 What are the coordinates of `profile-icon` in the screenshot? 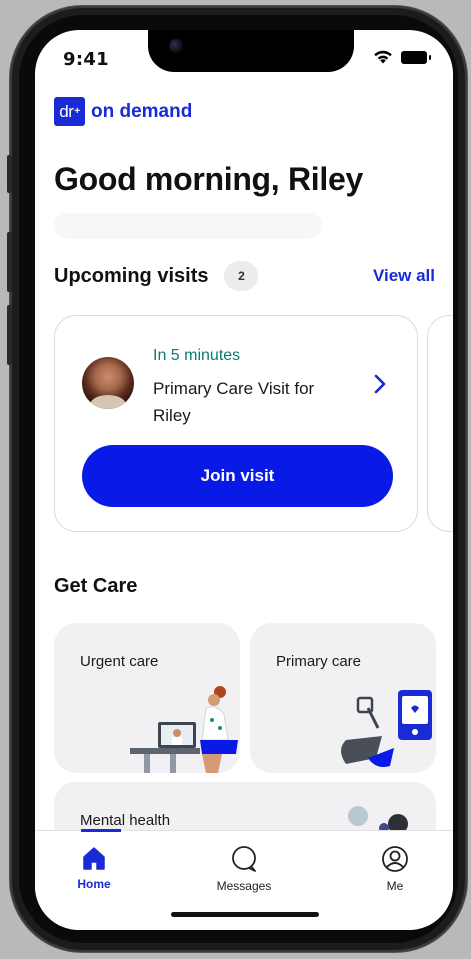 It's located at (395, 859).